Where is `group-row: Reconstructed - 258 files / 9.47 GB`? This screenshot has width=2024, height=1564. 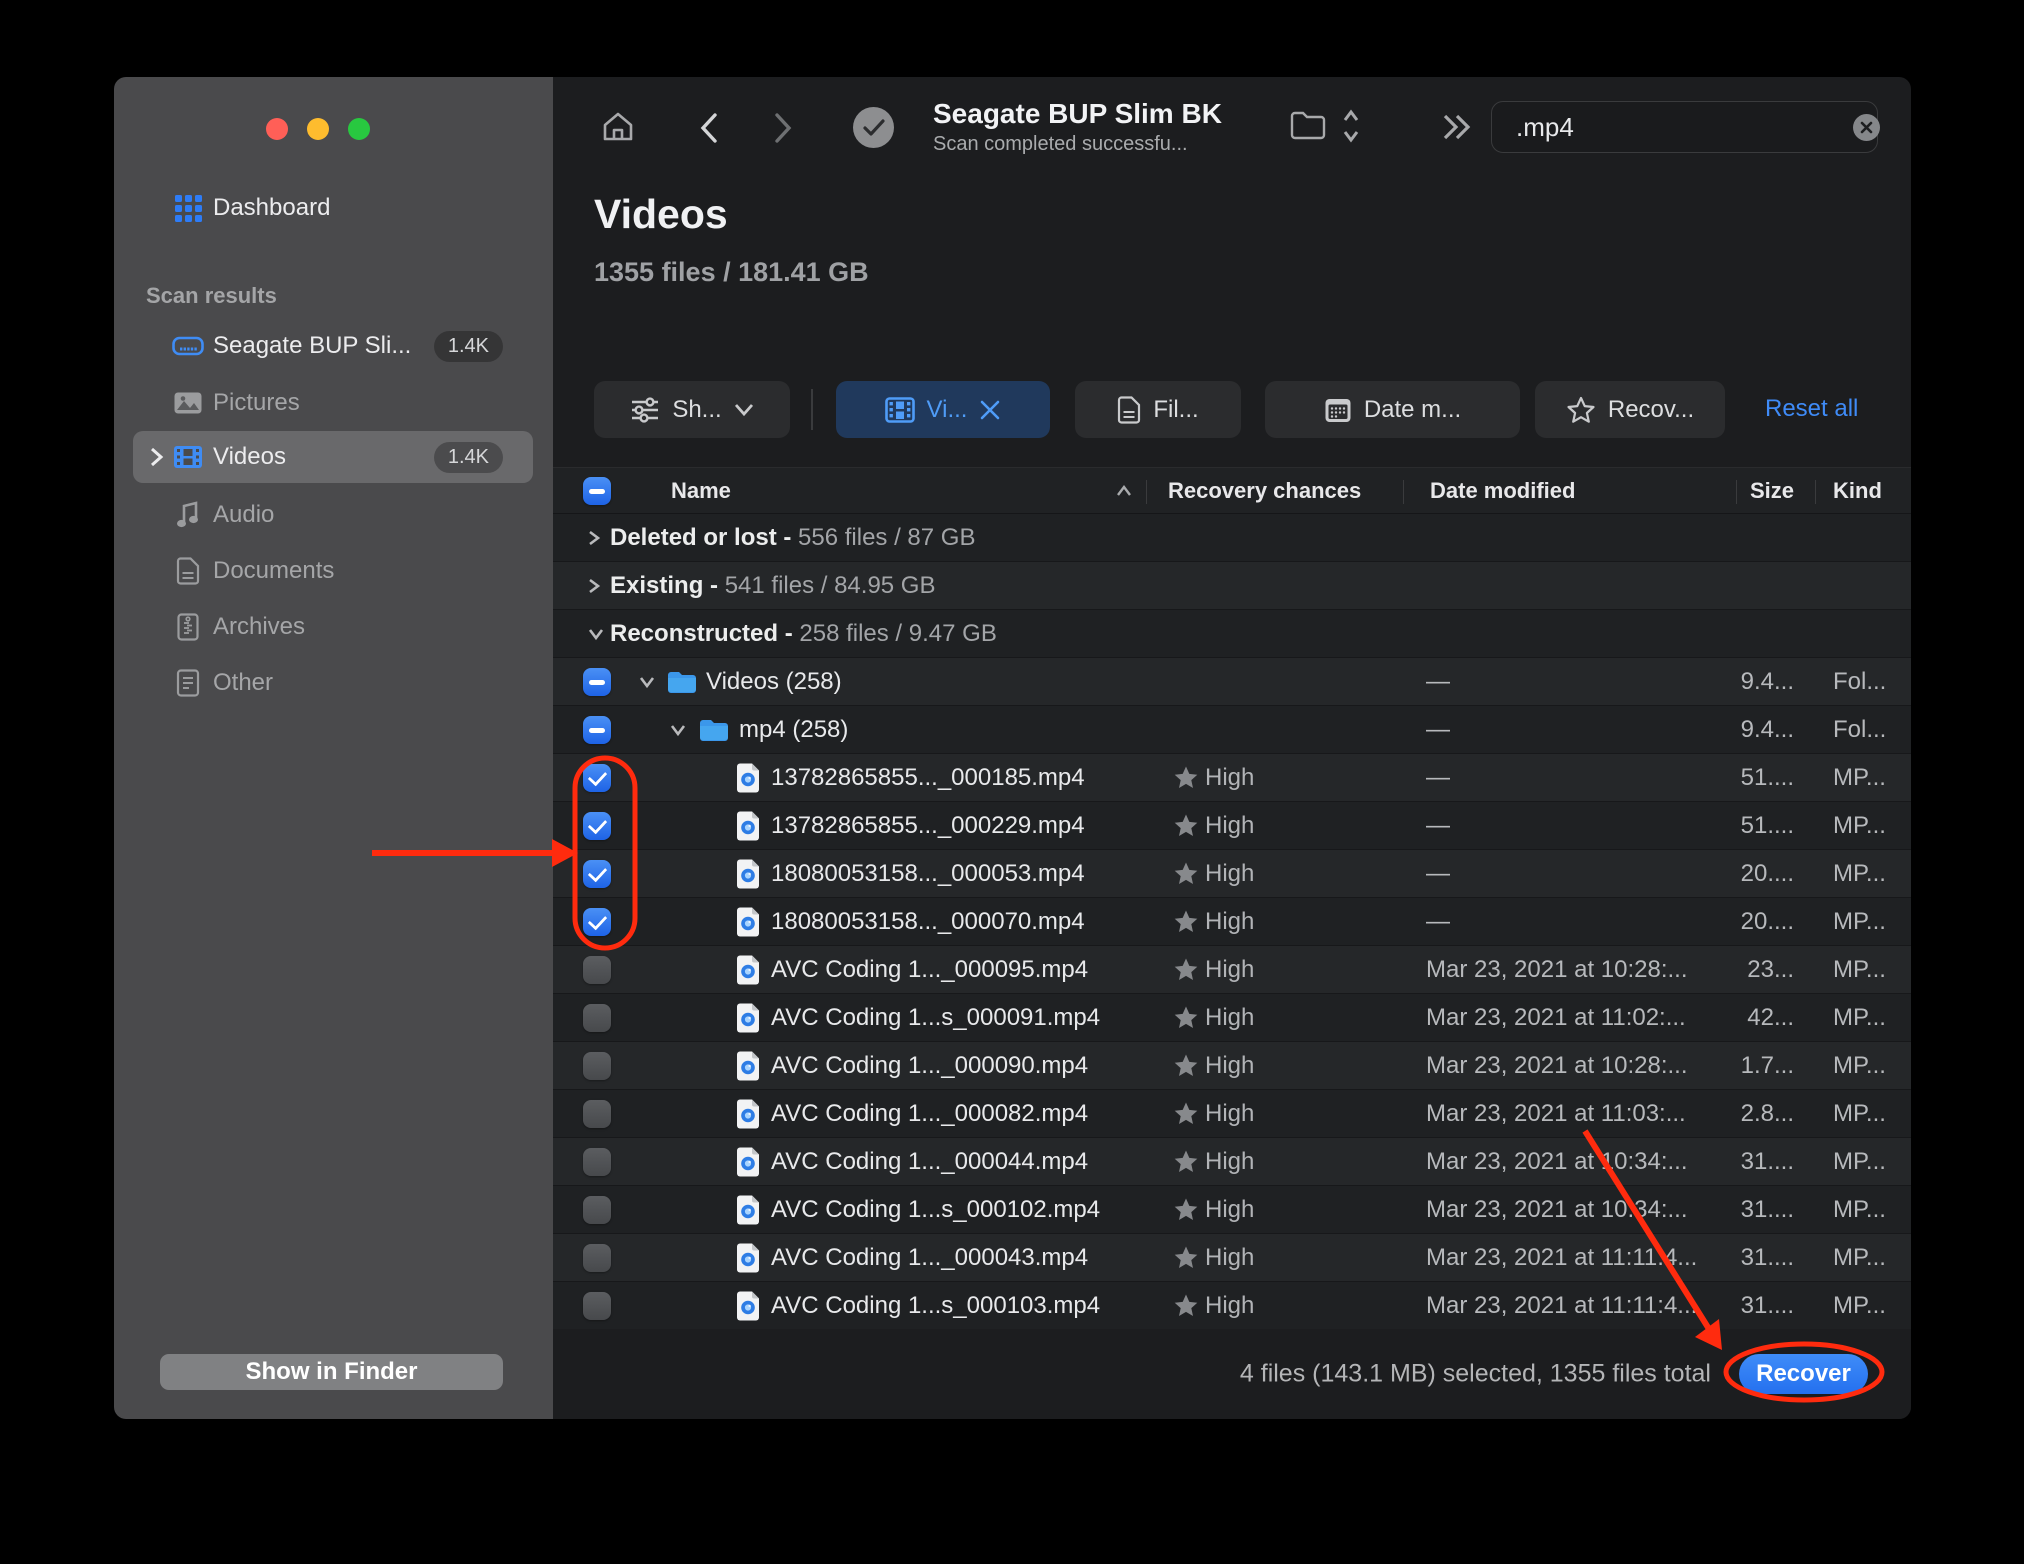 group-row: Reconstructed - 258 files / 9.47 GB is located at coordinates (1232, 634).